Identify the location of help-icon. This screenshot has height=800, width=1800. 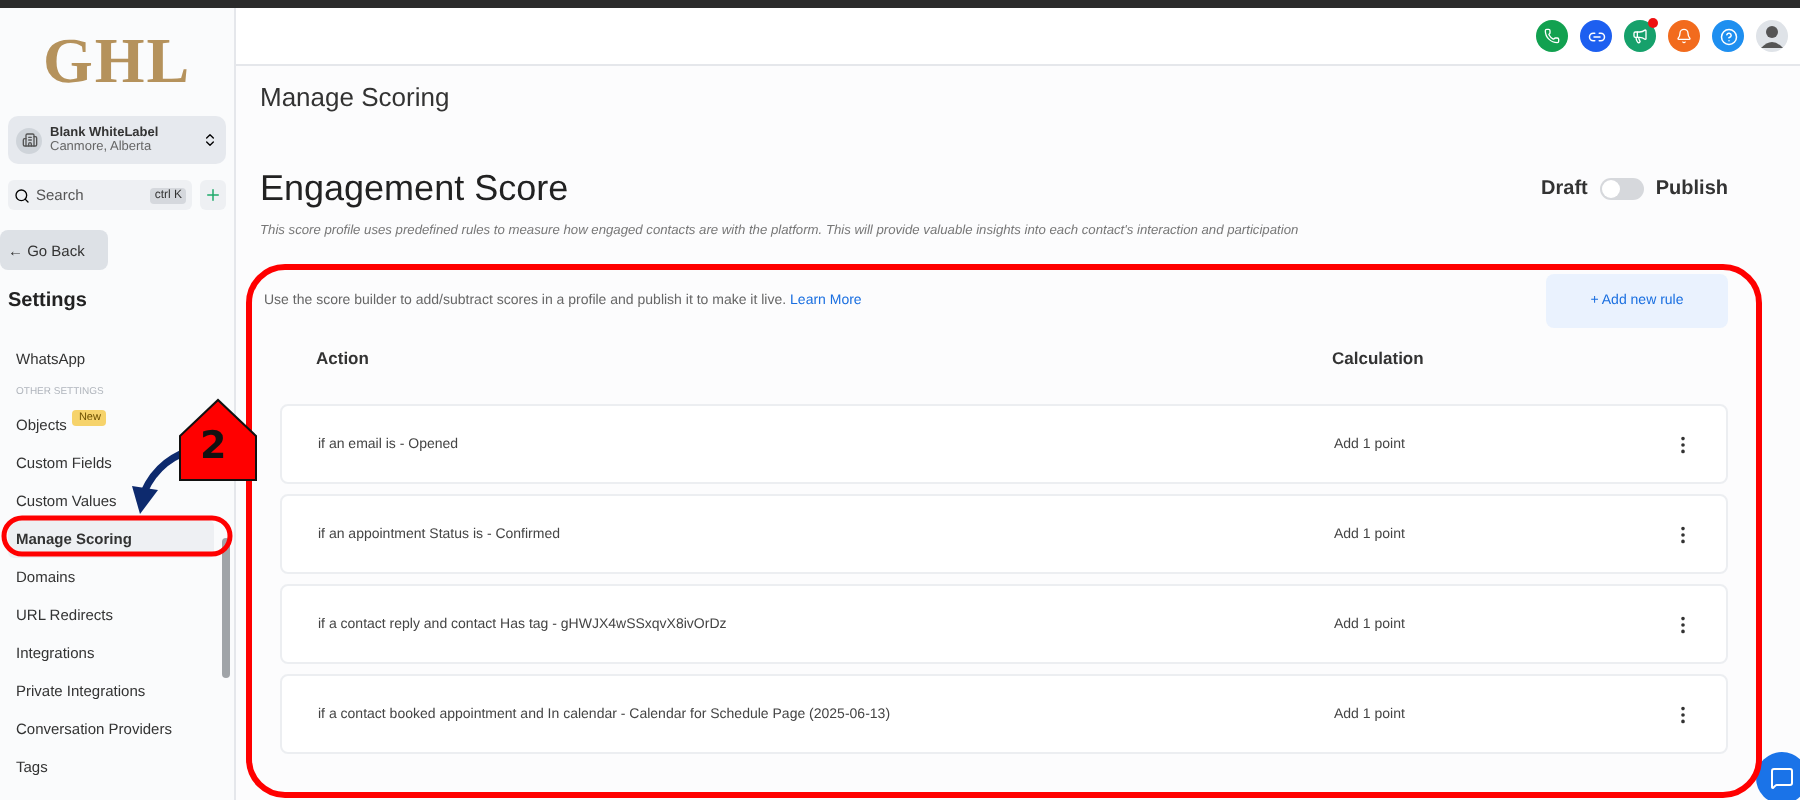
(1728, 36).